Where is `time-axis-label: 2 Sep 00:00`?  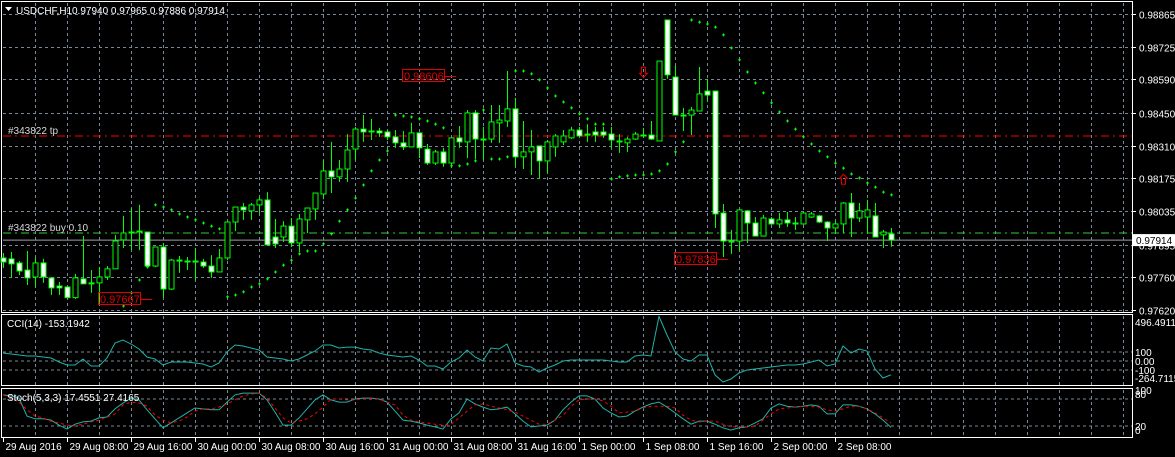 time-axis-label: 2 Sep 00:00 is located at coordinates (801, 447).